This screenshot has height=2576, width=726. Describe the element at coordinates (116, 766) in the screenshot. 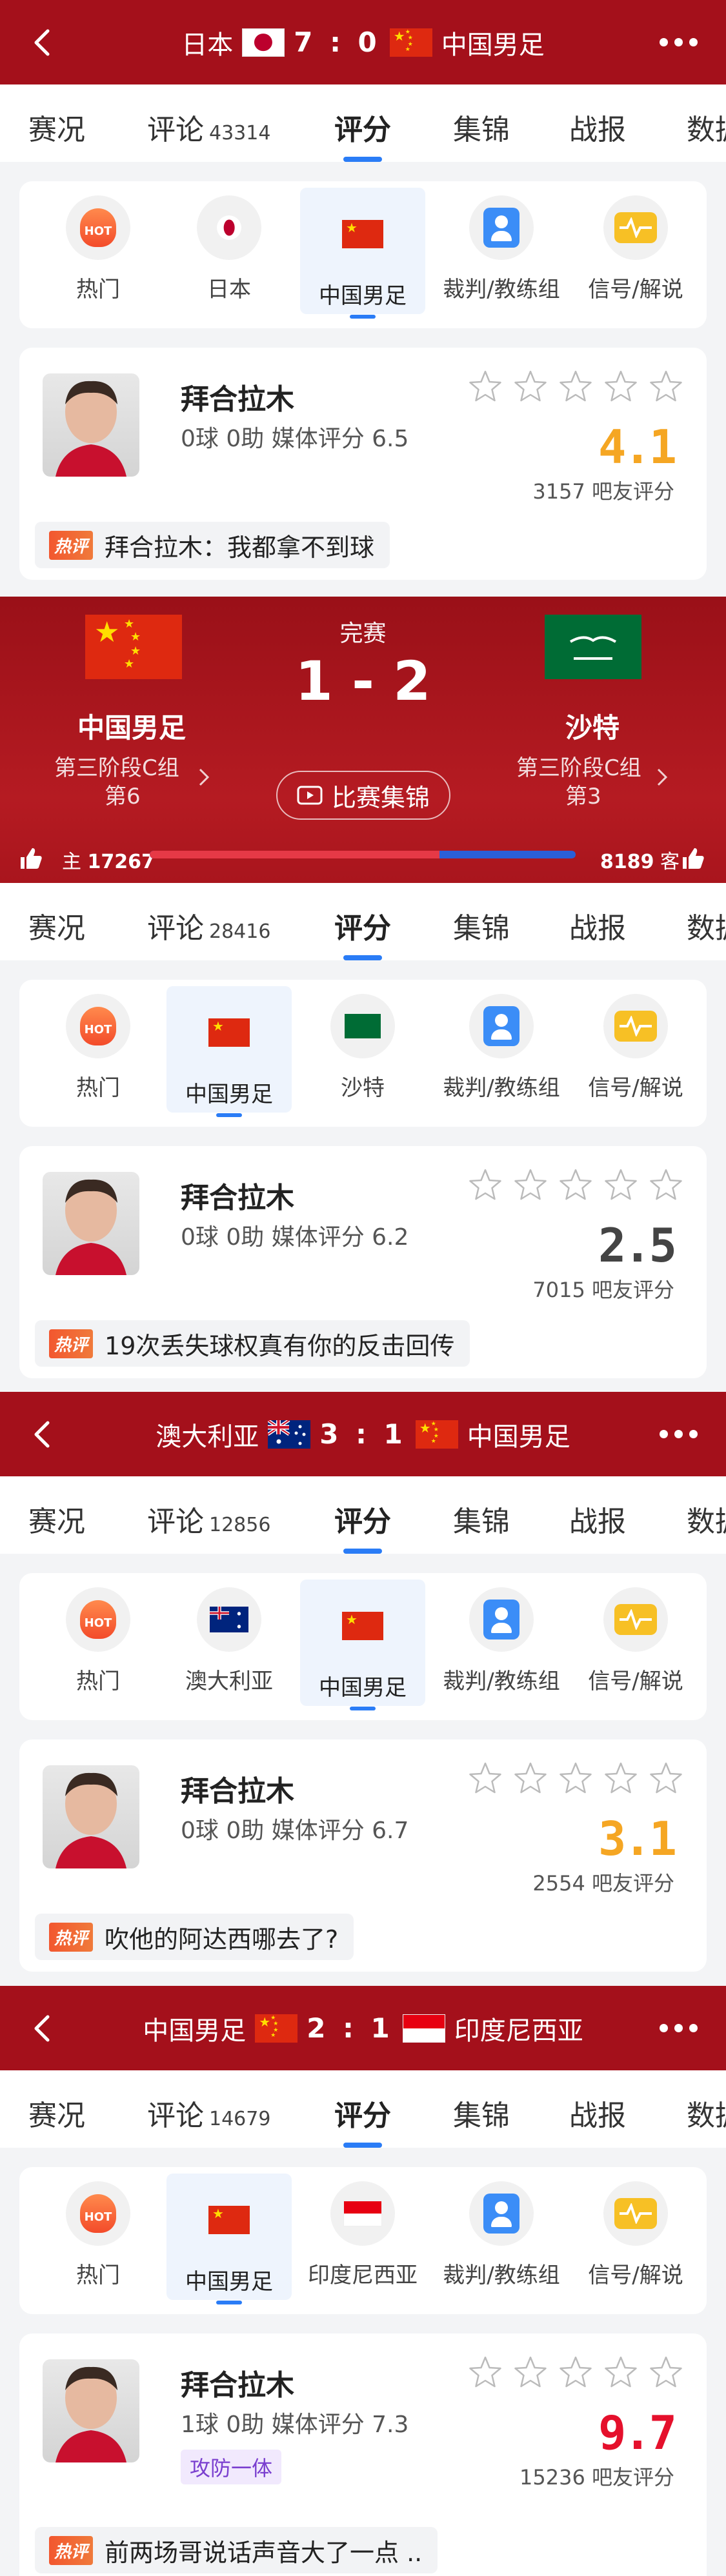

I see `home-team-stage: 第三阶段C组` at that location.